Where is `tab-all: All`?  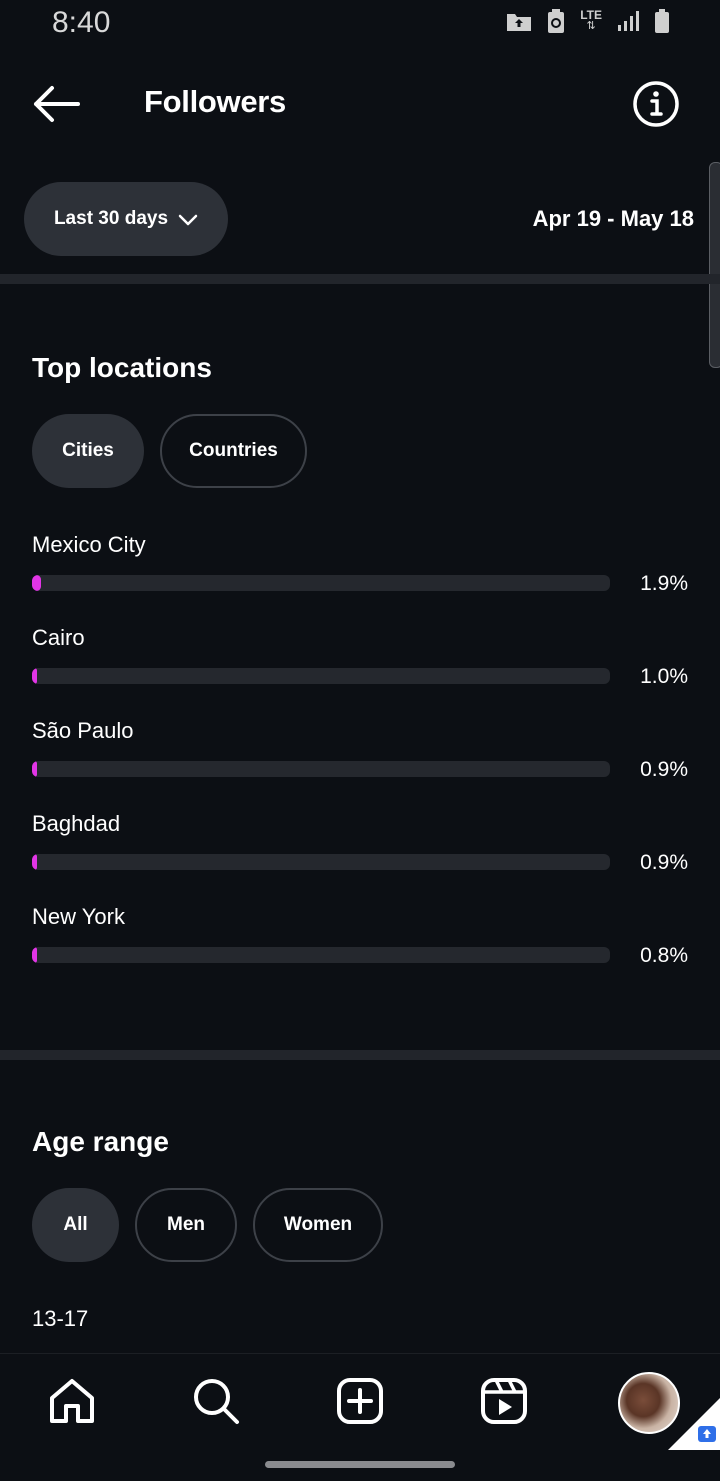 tab-all: All is located at coordinates (75, 1225).